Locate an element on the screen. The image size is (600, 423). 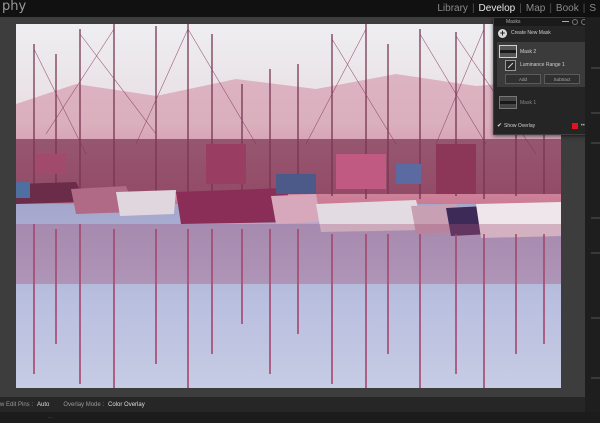
mask-component-item: Luminance Range 1 is located at coordinates (545, 65).